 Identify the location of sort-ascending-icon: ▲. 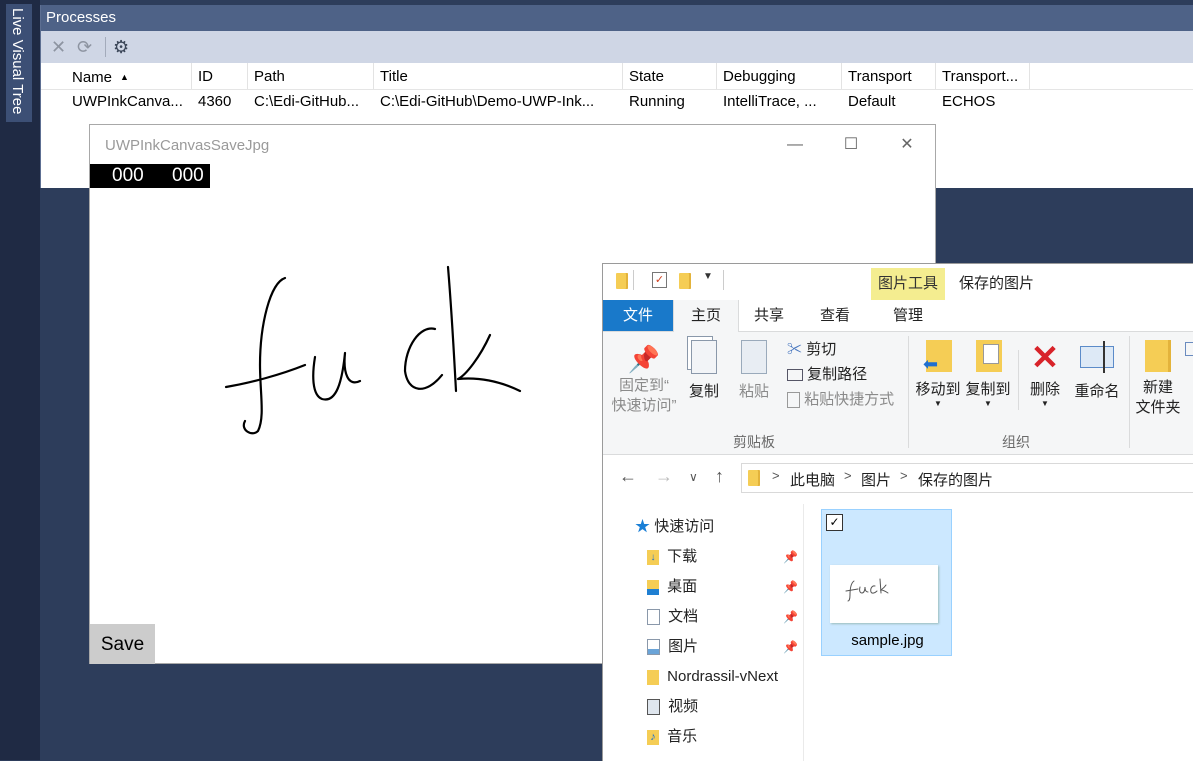
(124, 77).